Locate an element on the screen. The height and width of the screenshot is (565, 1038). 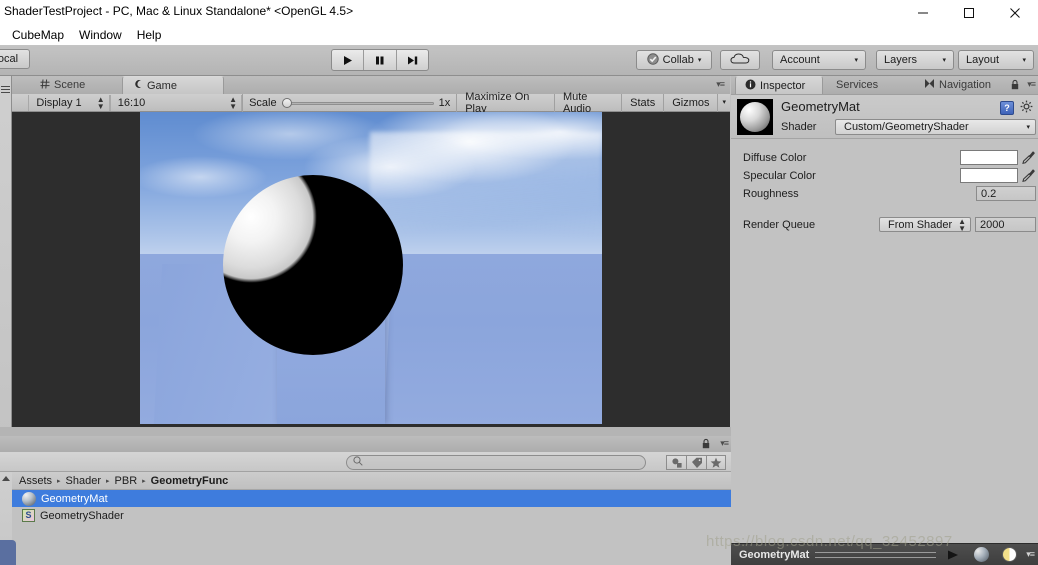
specular-color-label: Specular Color is located at coordinates (779, 176).